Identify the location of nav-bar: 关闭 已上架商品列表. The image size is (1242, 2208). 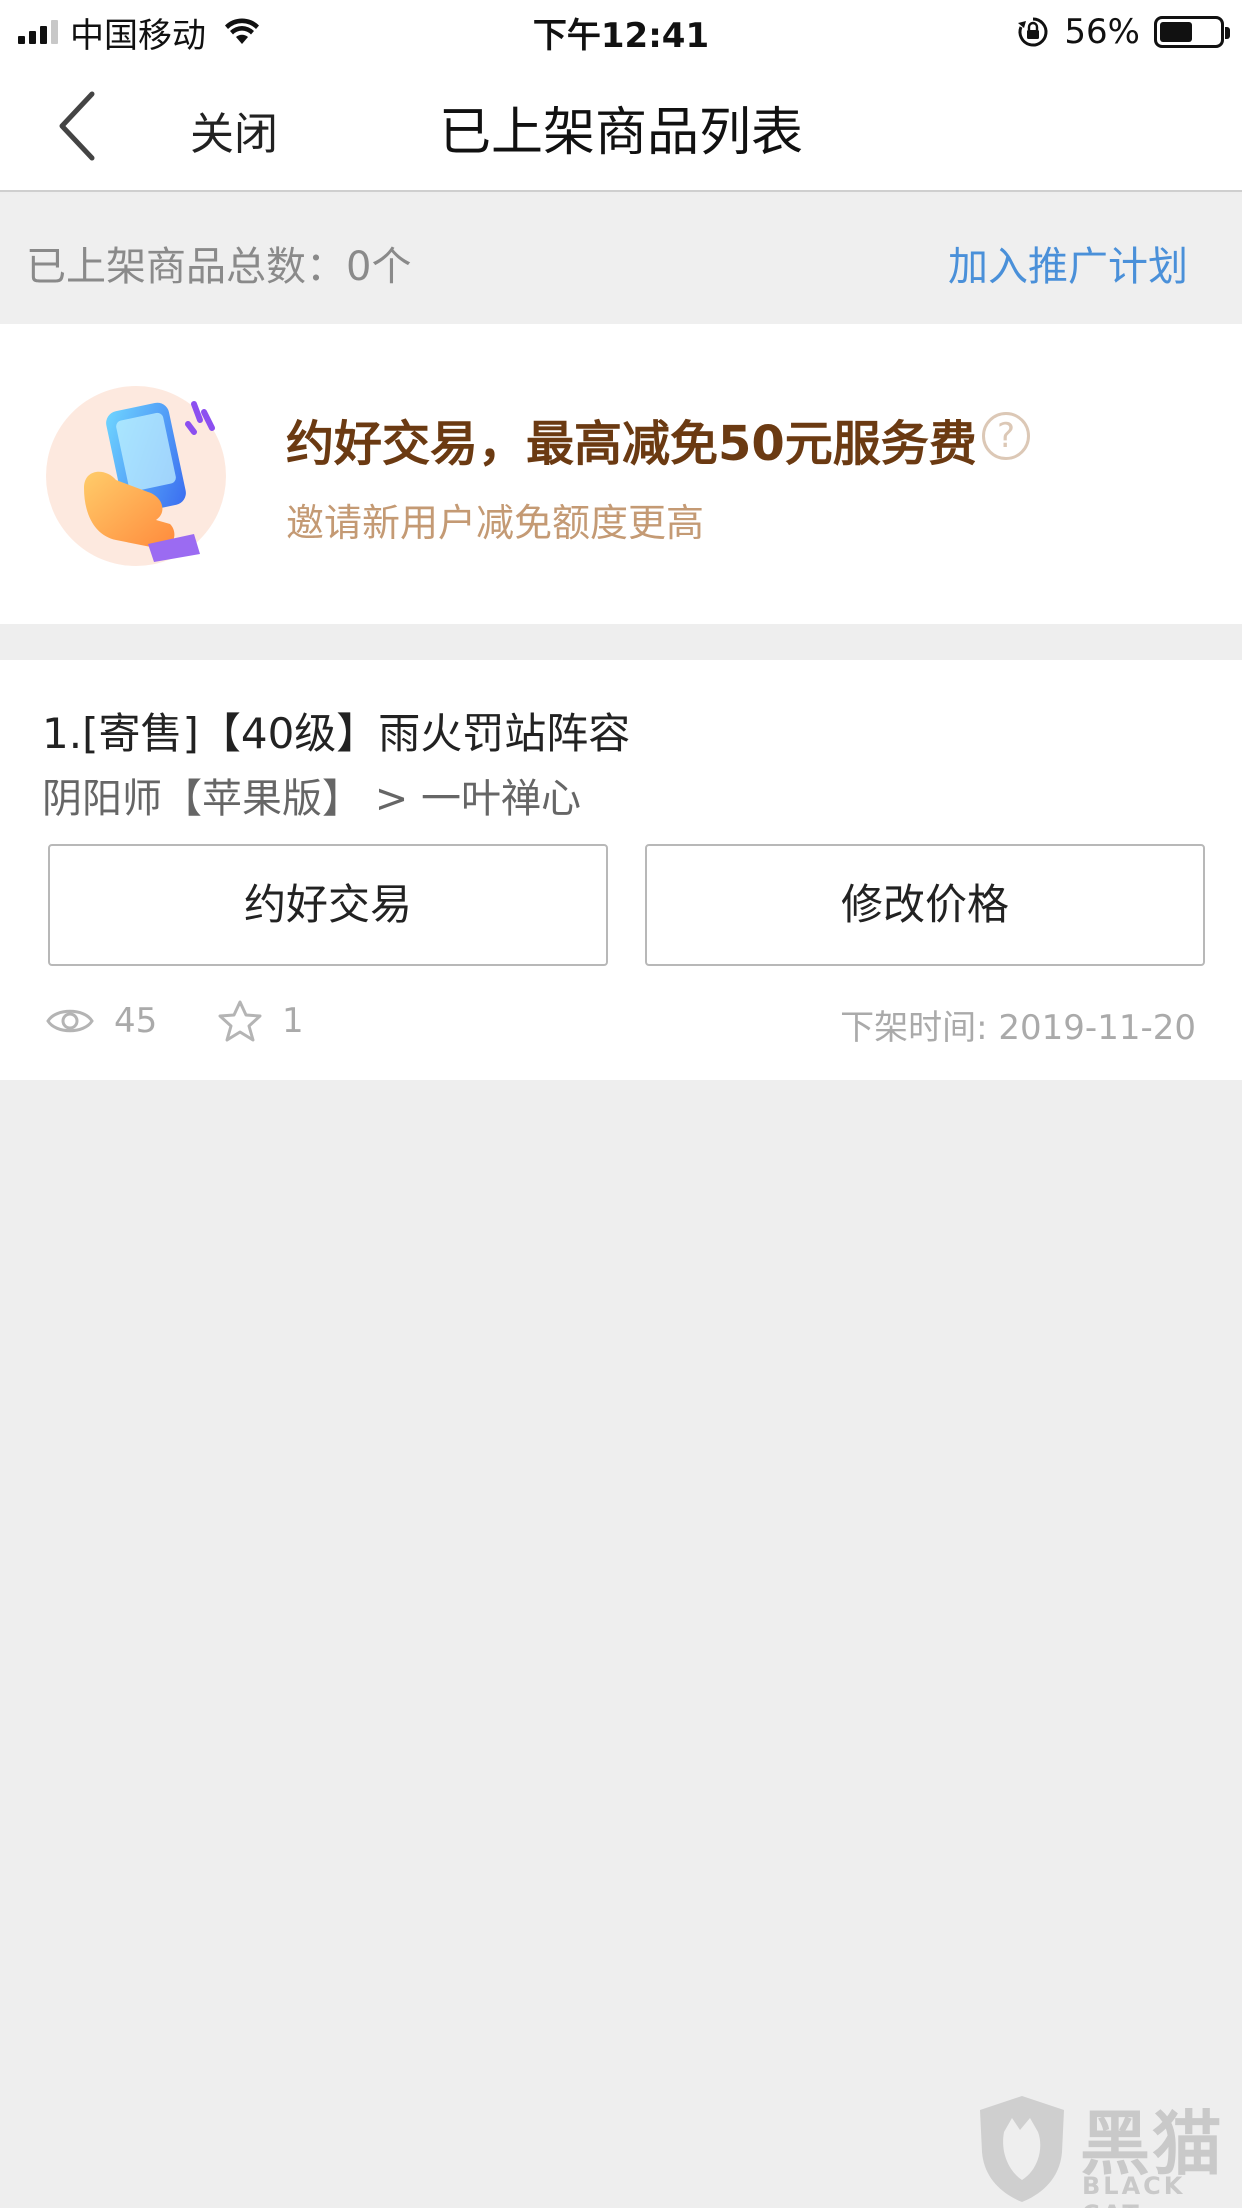
(621, 127).